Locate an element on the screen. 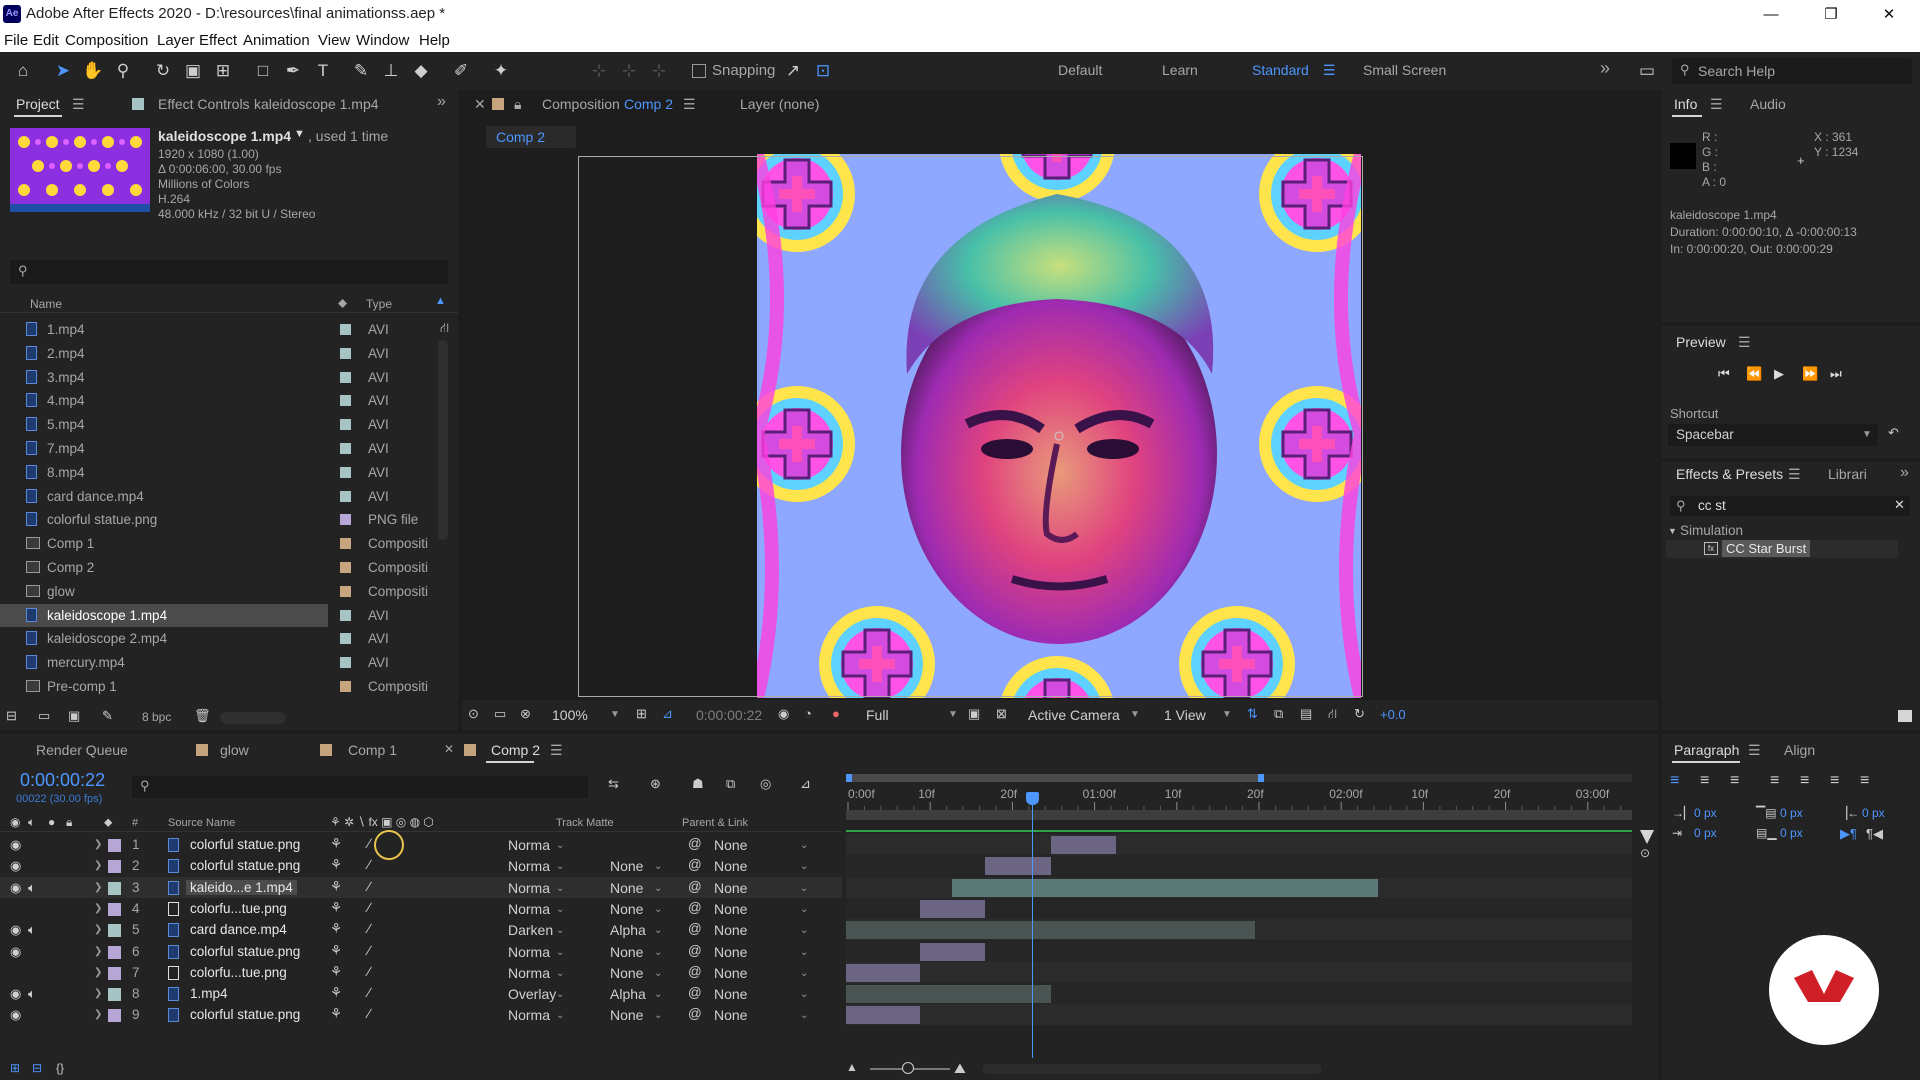 The height and width of the screenshot is (1080, 1920). audio-speaker-icon: 🔈︎ is located at coordinates (32, 930).